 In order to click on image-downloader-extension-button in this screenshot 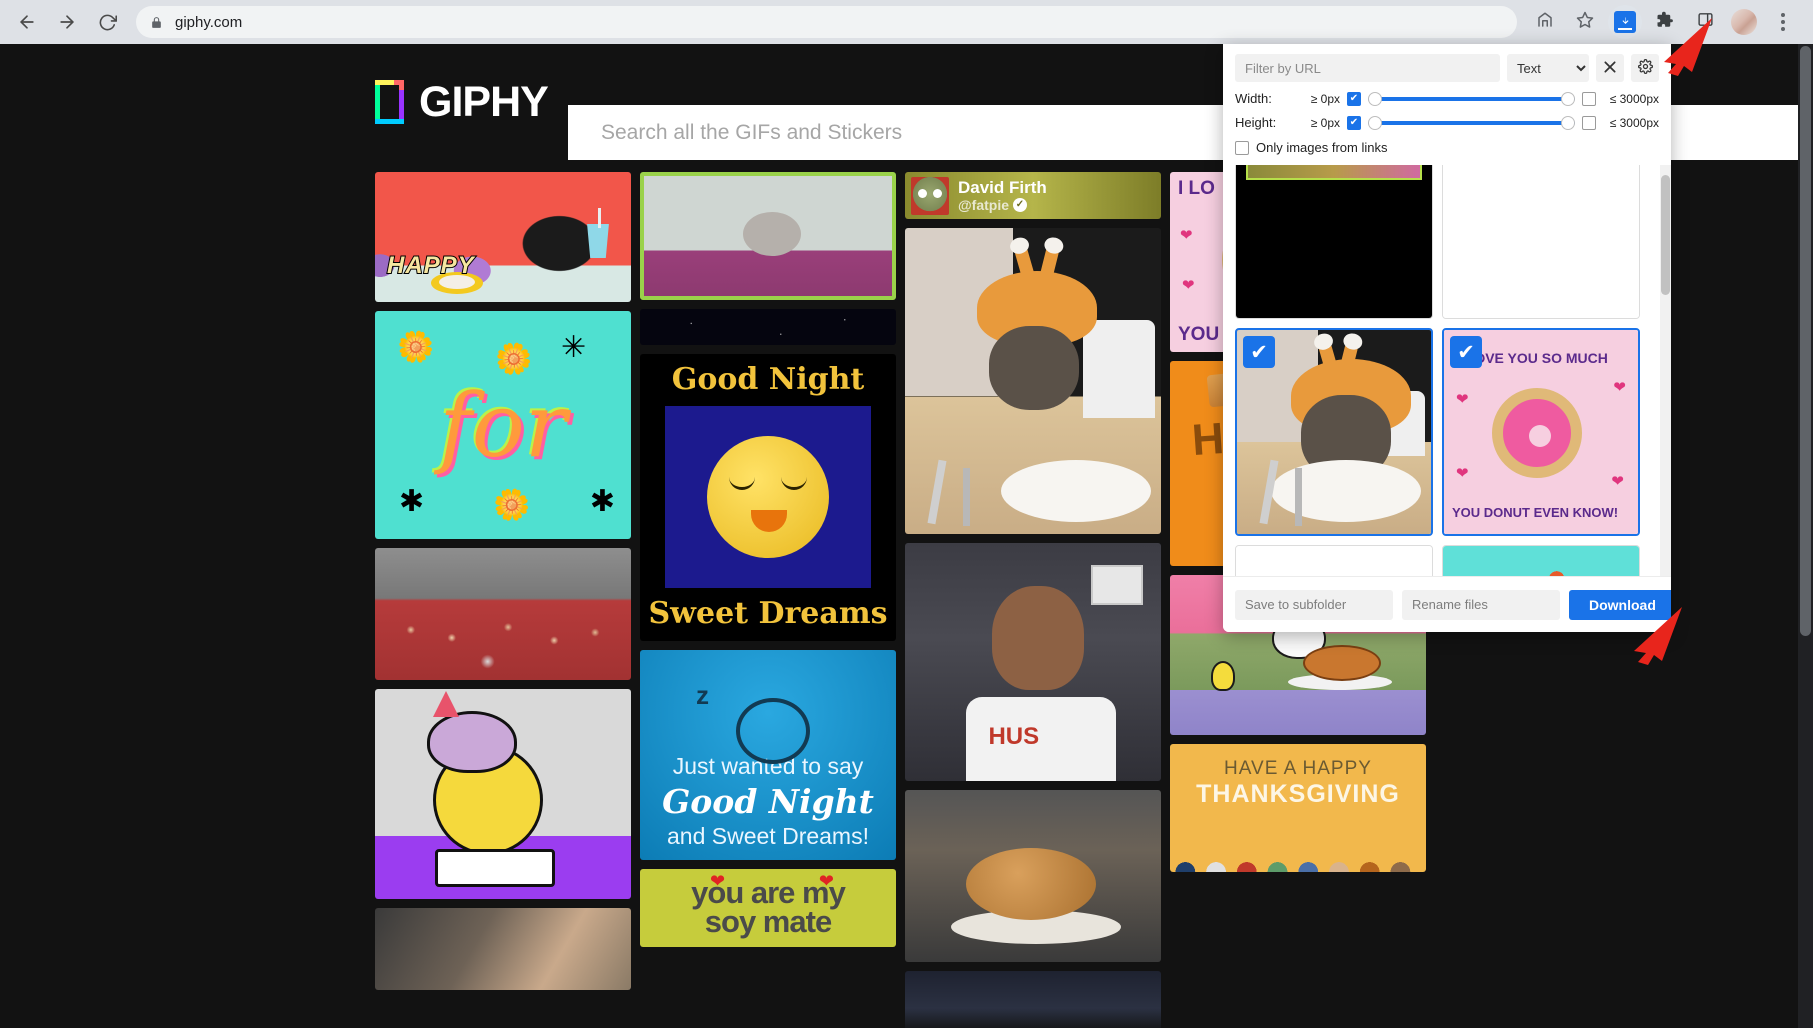, I will do `click(1625, 22)`.